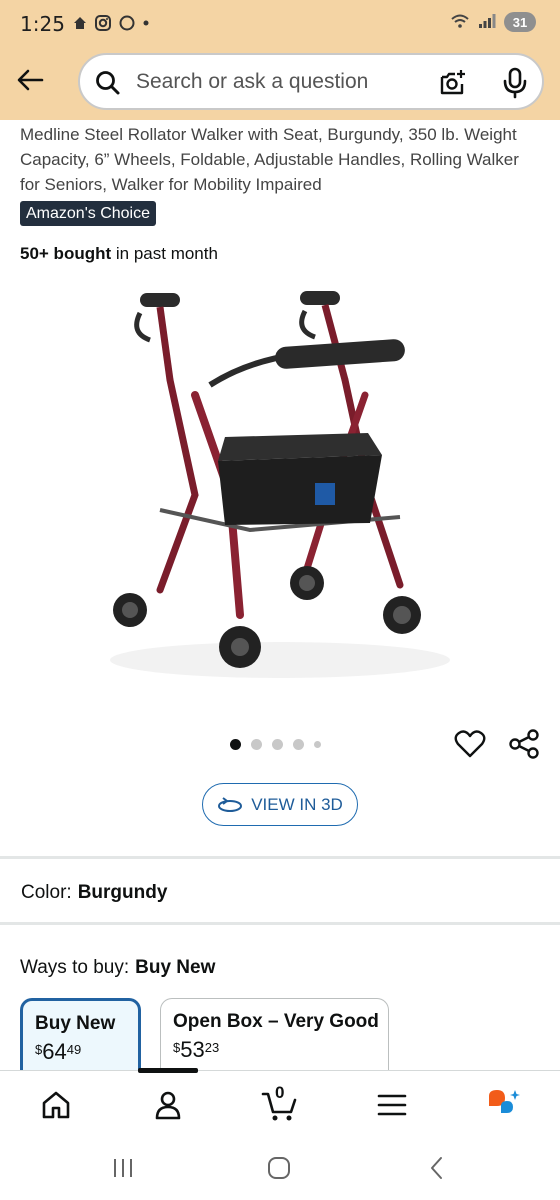  What do you see at coordinates (66, 253) in the screenshot?
I see `bought-count-bold: 50+ bought` at bounding box center [66, 253].